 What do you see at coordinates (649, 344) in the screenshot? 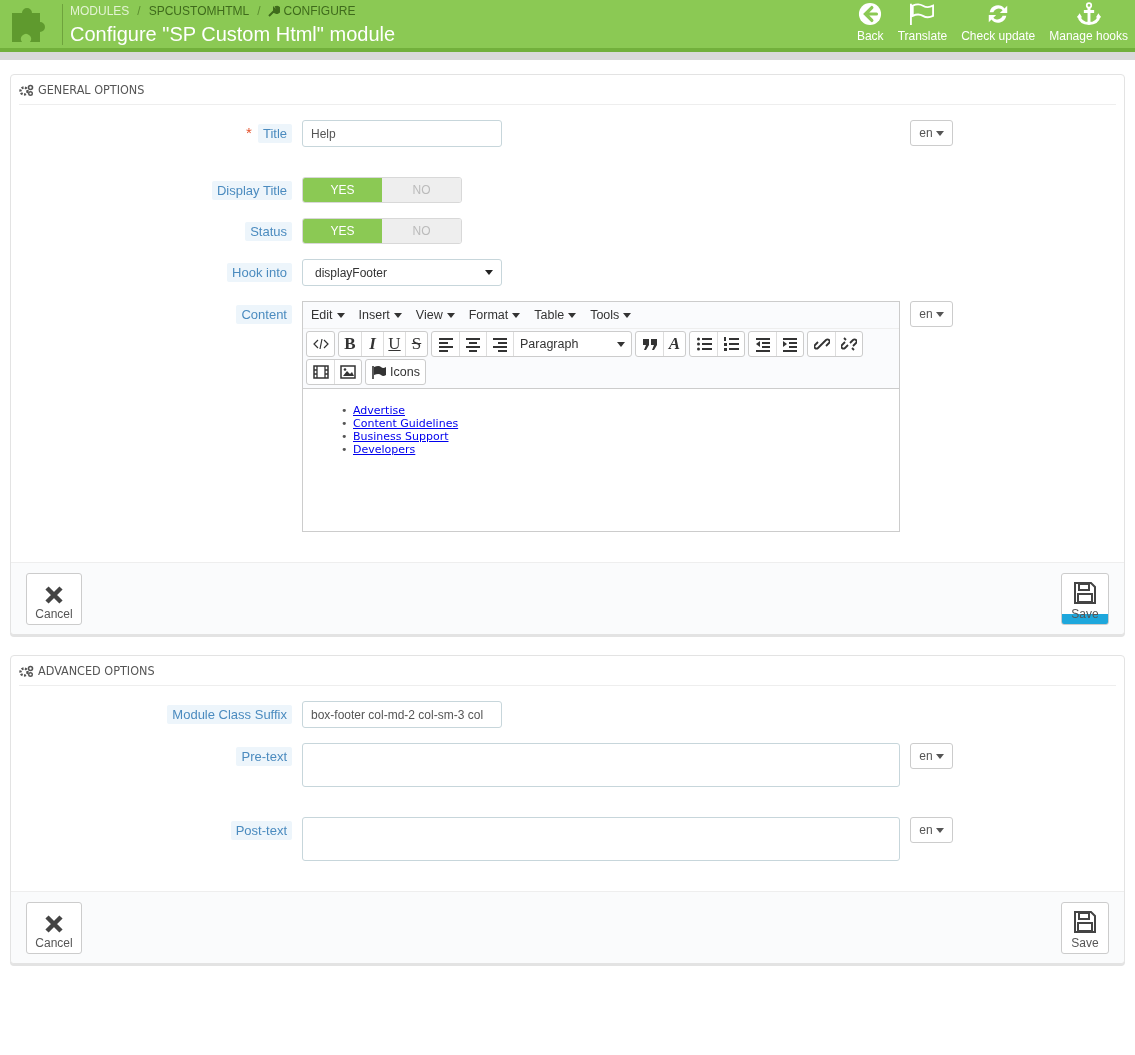
I see `quote-icon` at bounding box center [649, 344].